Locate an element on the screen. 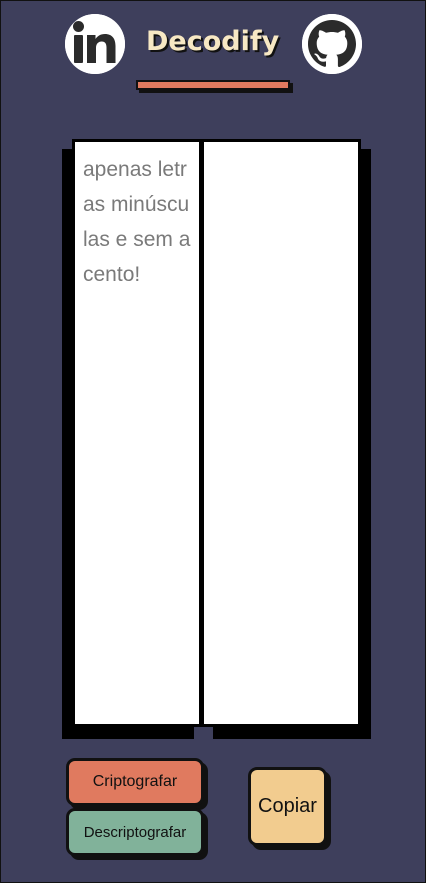 The image size is (426, 883). brand-title: Decodify is located at coordinates (213, 41).